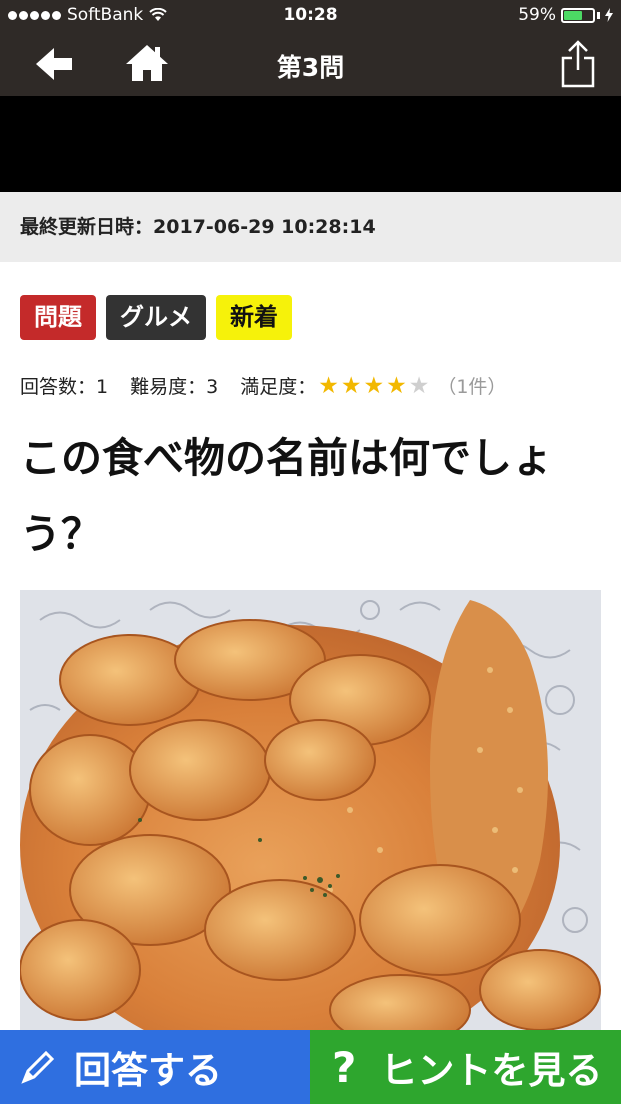 The height and width of the screenshot is (1104, 621). What do you see at coordinates (472, 387) in the screenshot?
I see `review-count: （1件）` at bounding box center [472, 387].